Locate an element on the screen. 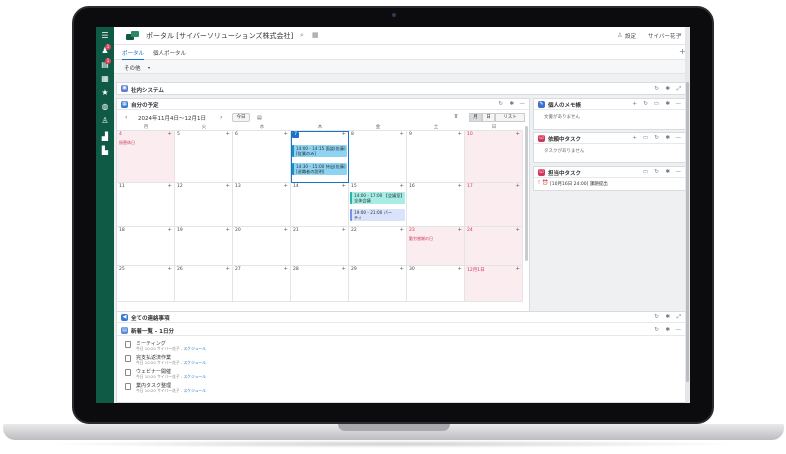  day-cell: 12 + is located at coordinates (204, 205).